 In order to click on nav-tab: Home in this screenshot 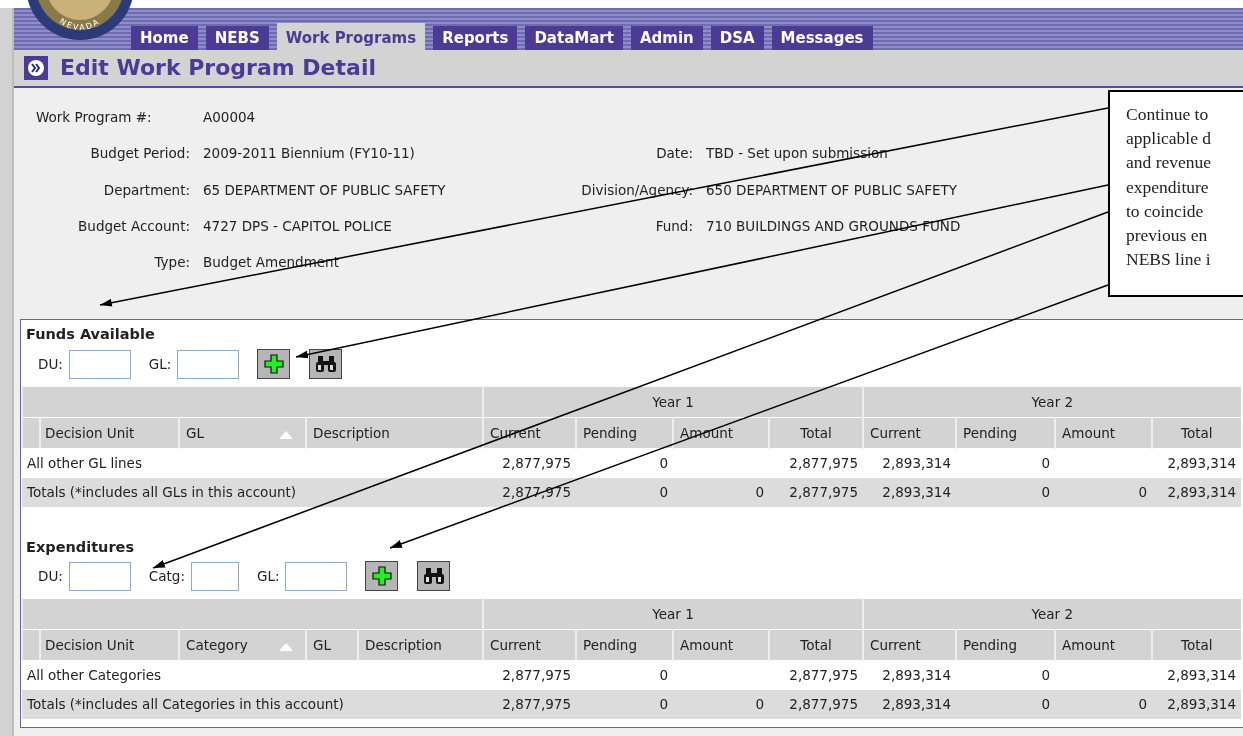, I will do `click(164, 38)`.